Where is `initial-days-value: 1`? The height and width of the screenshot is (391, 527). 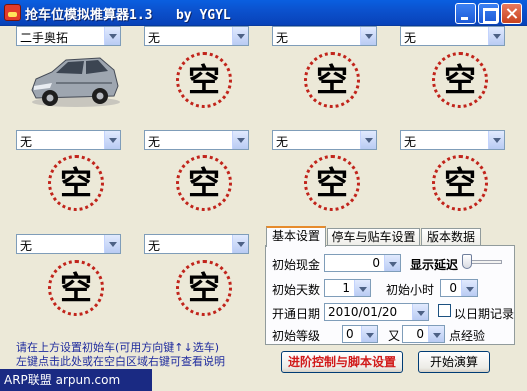 initial-days-value: 1 is located at coordinates (346, 288).